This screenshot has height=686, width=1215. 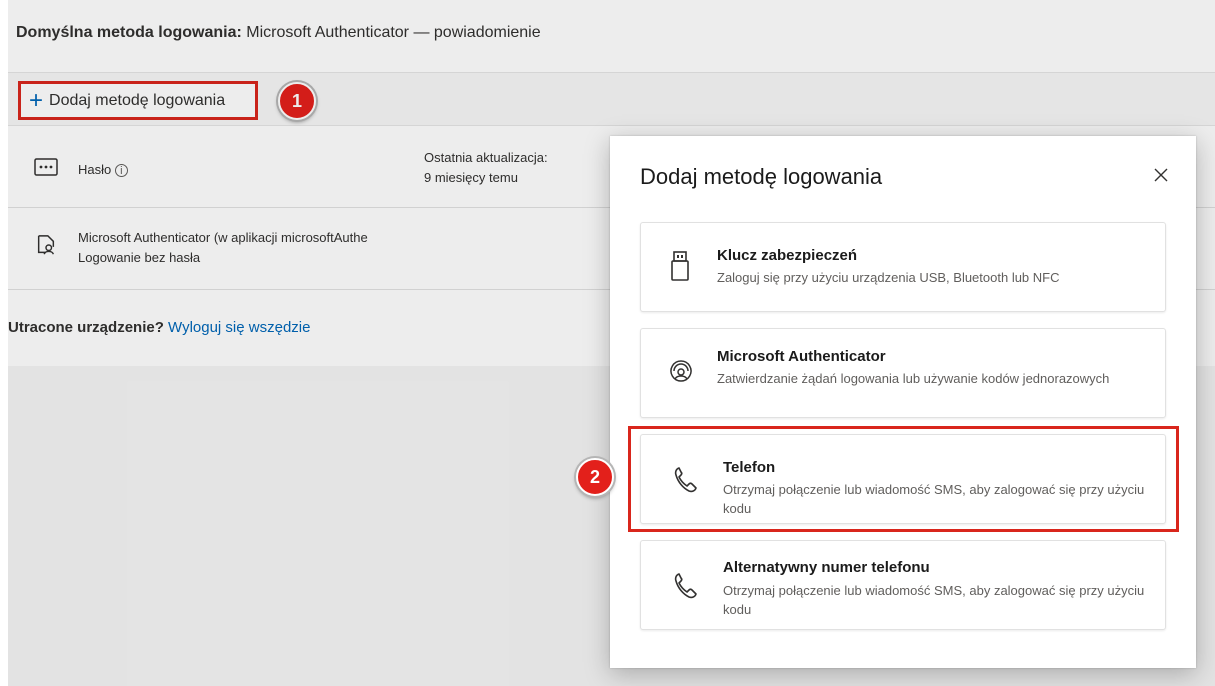 I want to click on step-badge-2: 2, so click(x=595, y=477).